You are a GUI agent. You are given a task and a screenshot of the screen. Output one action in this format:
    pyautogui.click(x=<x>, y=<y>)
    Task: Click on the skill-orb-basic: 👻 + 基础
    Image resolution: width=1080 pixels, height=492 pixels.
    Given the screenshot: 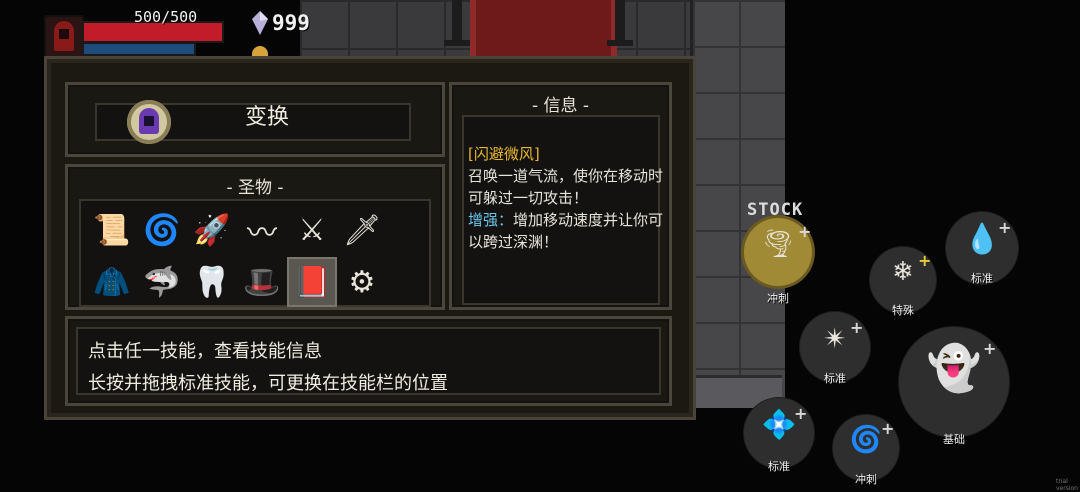 What is the action you would take?
    pyautogui.click(x=954, y=386)
    